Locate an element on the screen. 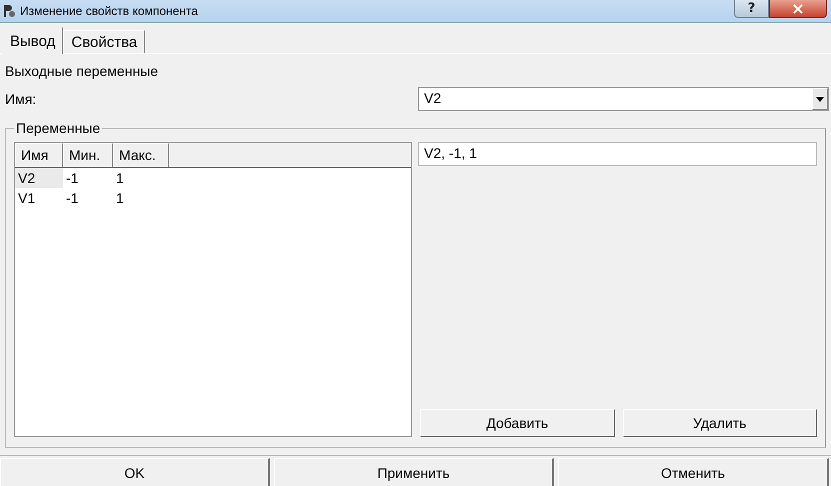 This screenshot has width=831, height=486. dialog-button: Отменить is located at coordinates (693, 472).